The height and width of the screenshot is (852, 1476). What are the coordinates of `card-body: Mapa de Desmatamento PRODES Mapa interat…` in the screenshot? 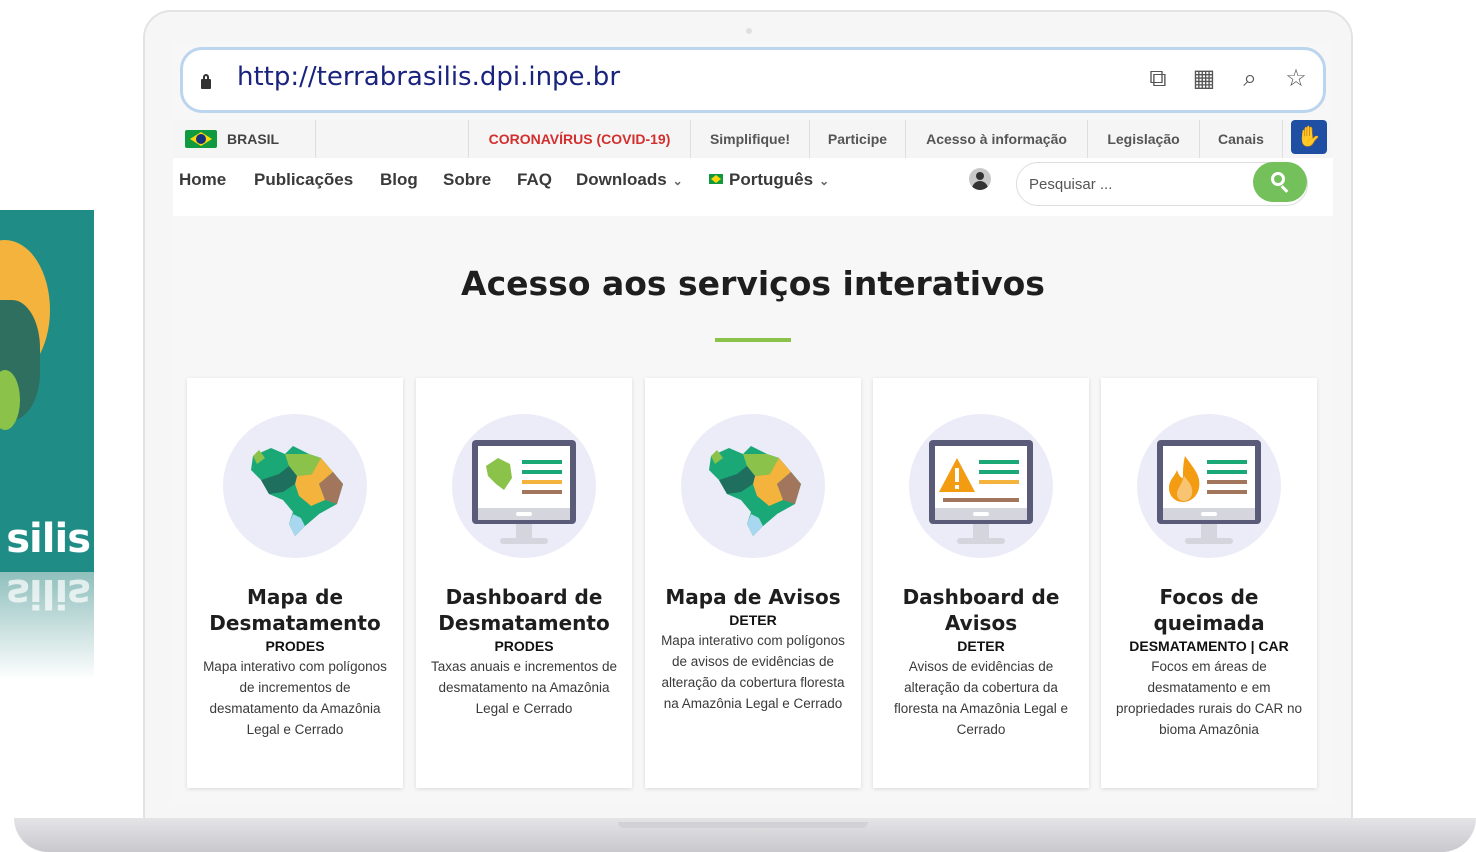 It's located at (295, 662).